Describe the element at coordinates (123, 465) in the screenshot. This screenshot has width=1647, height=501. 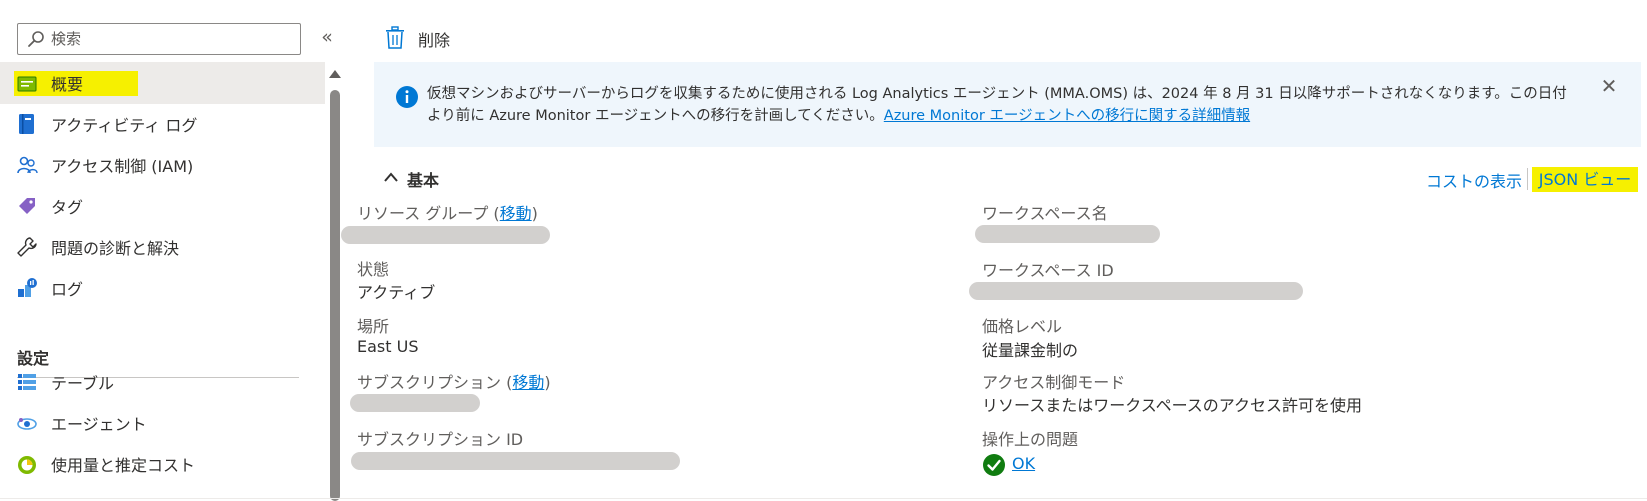
I see `sidebar-item-label: 使用量と推定コスト` at that location.